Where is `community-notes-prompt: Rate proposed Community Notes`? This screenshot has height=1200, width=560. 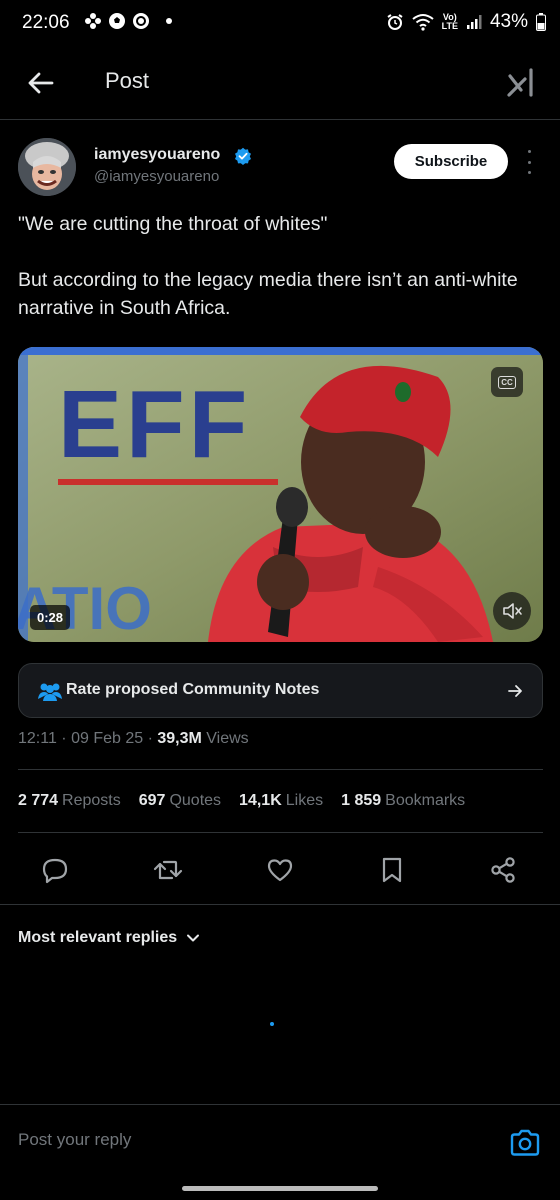
community-notes-prompt: Rate proposed Community Notes is located at coordinates (280, 690).